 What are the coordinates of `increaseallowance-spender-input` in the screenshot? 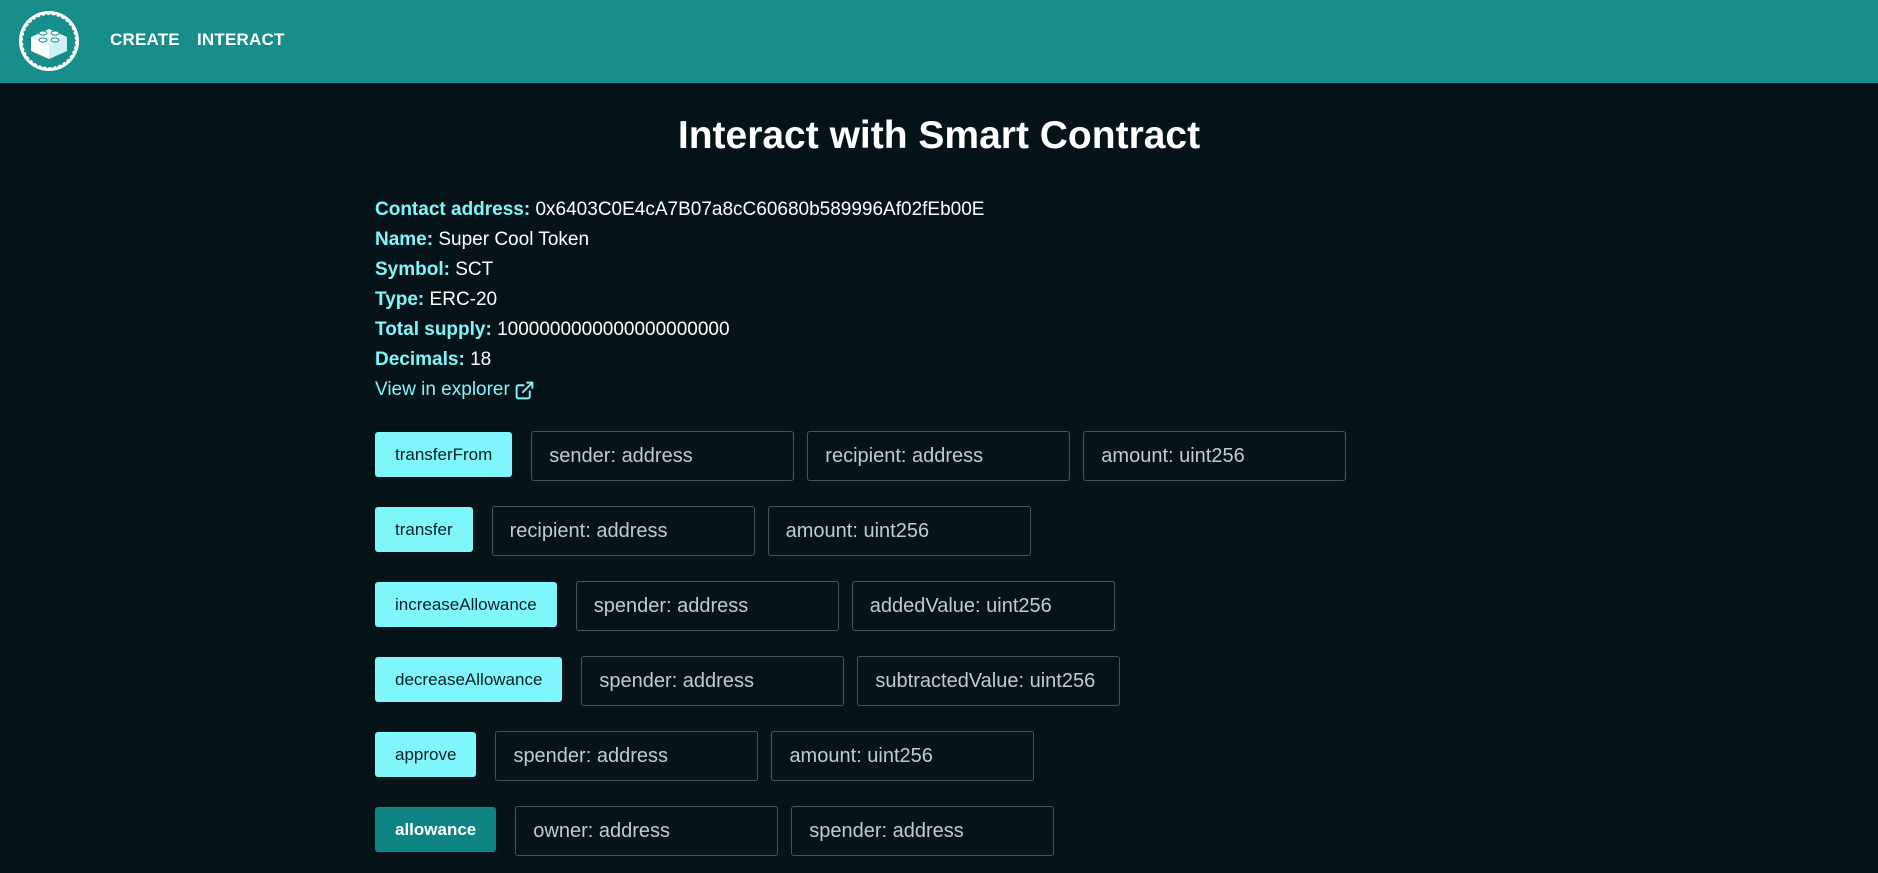 It's located at (707, 606).